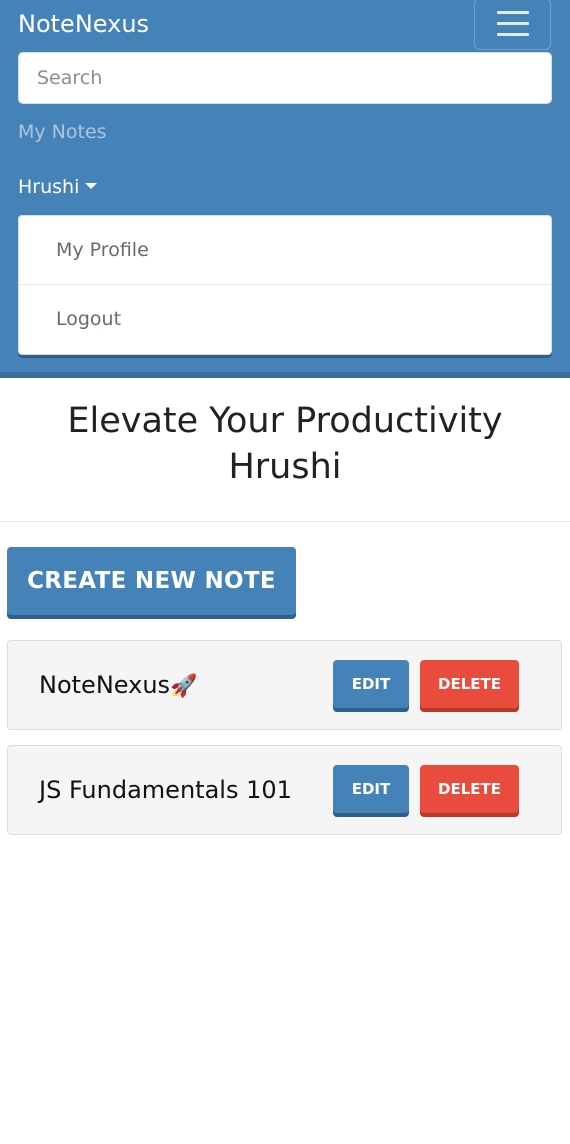  Describe the element at coordinates (285, 319) in the screenshot. I see `dropdown-item-logout: Logout` at that location.